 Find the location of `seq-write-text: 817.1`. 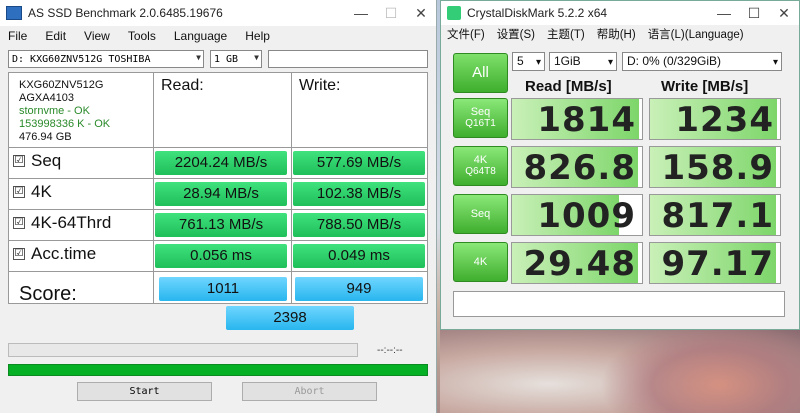

seq-write-text: 817.1 is located at coordinates (717, 216).